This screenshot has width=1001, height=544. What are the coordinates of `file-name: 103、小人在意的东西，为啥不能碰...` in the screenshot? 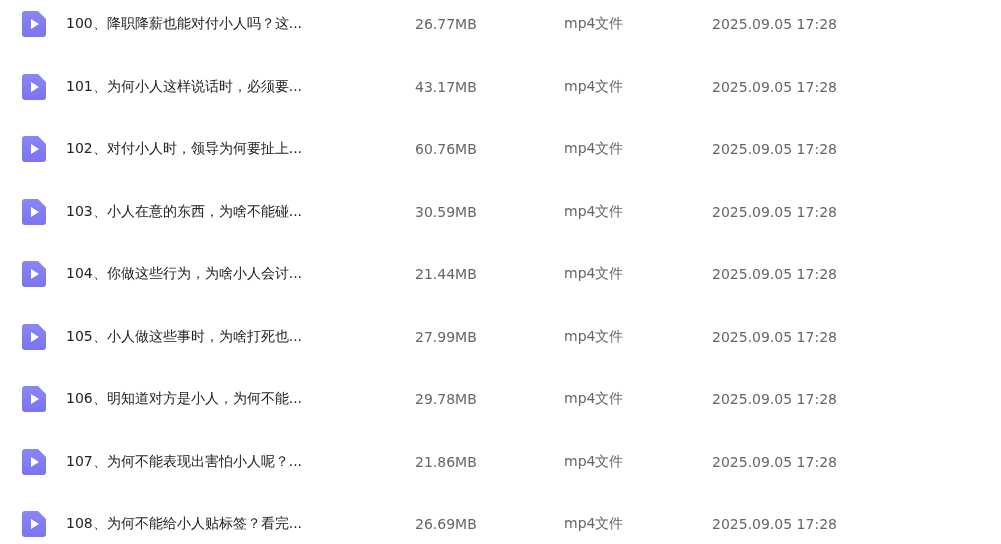 It's located at (240, 211).